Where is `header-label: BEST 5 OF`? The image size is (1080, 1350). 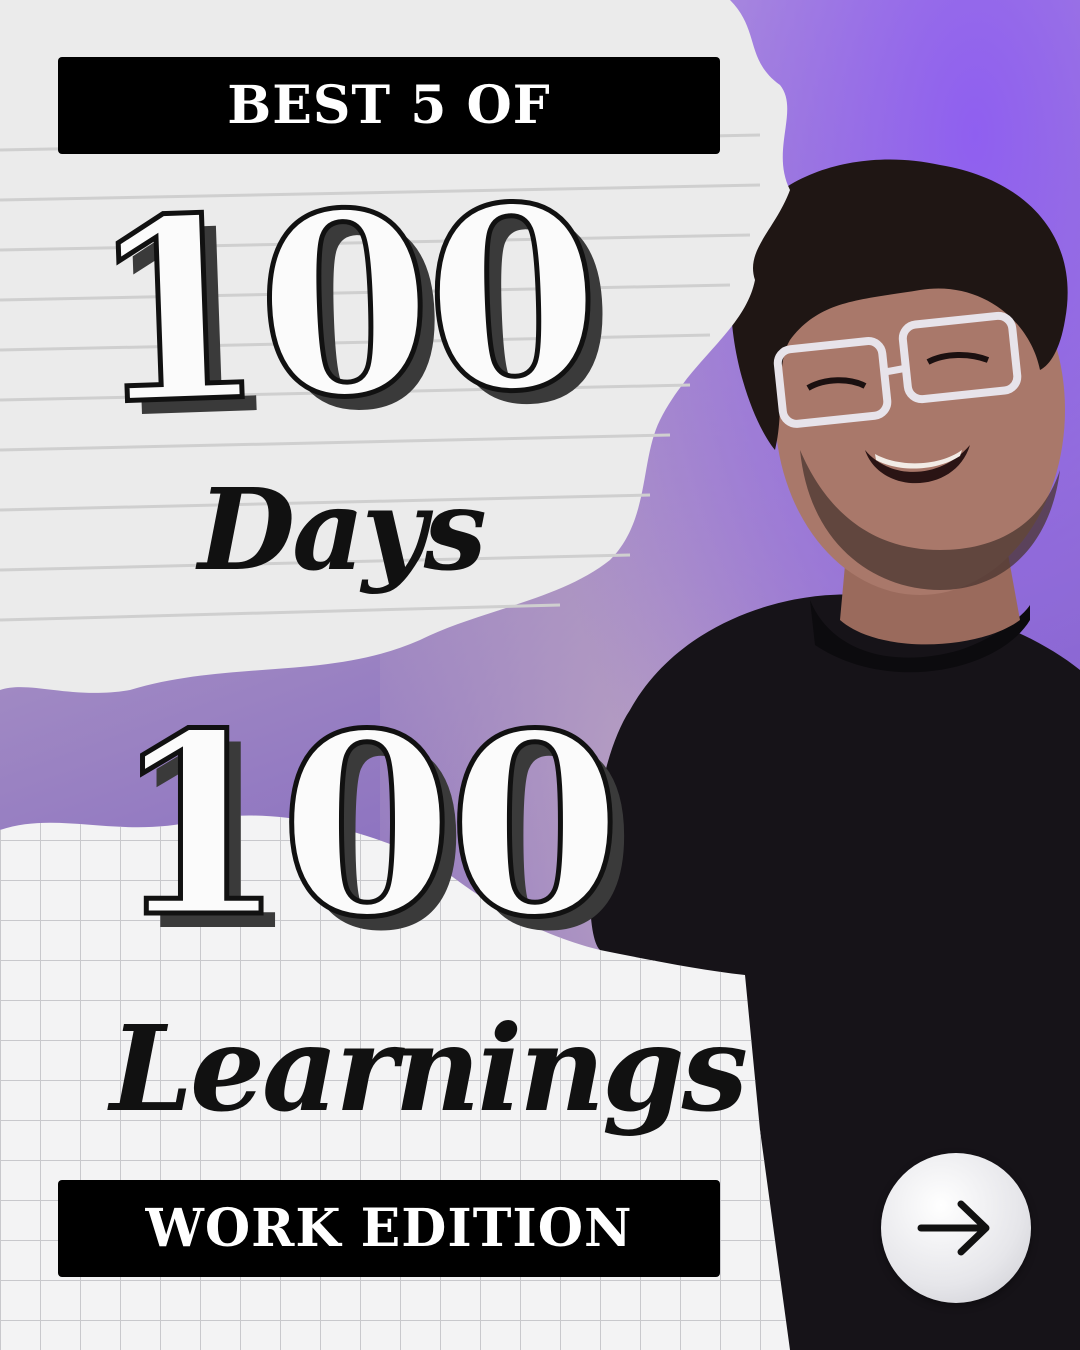 header-label: BEST 5 OF is located at coordinates (389, 105).